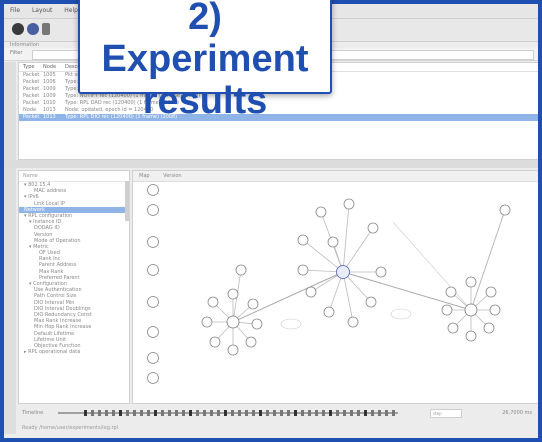 The width and height of the screenshot is (542, 442). What do you see at coordinates (49, 67) in the screenshot?
I see `col-node: Node` at bounding box center [49, 67].